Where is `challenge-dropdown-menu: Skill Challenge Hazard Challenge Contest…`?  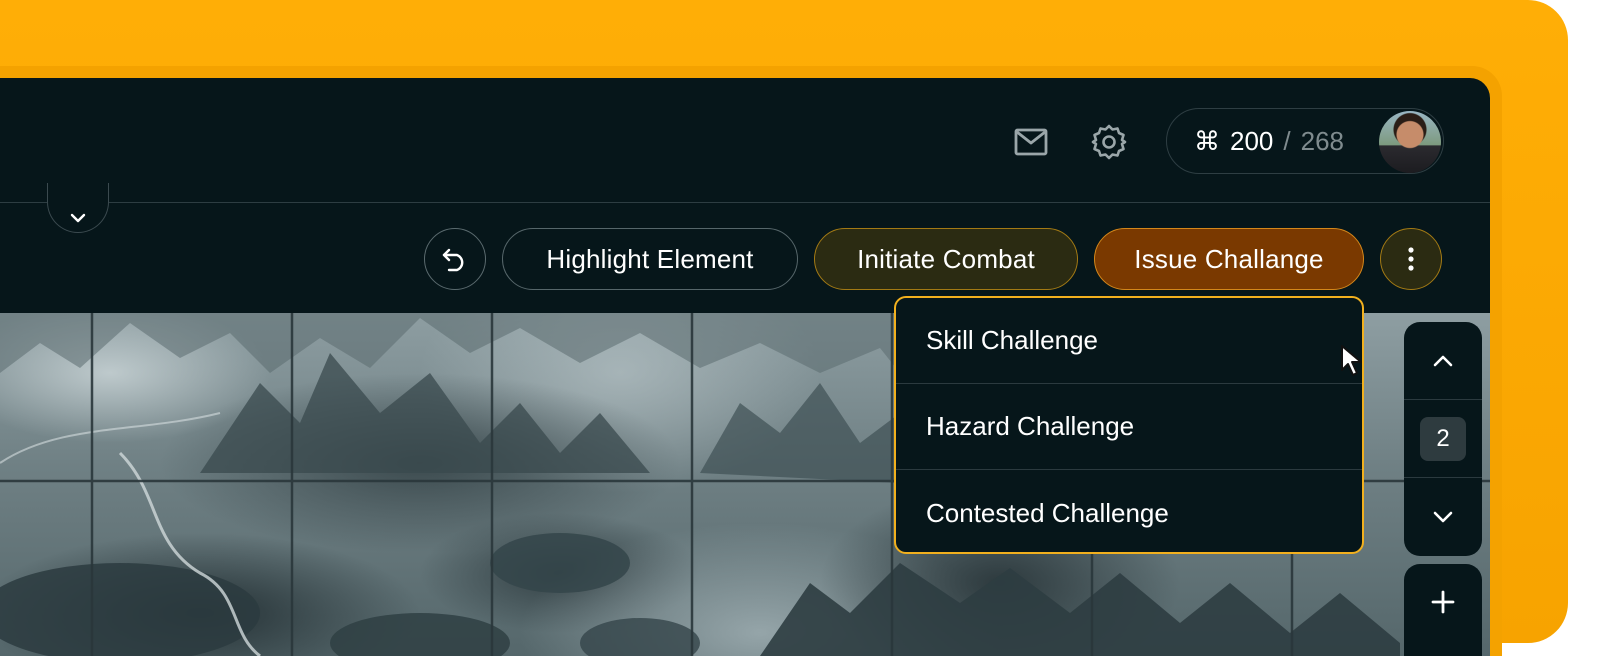 challenge-dropdown-menu: Skill Challenge Hazard Challenge Contest… is located at coordinates (1129, 425).